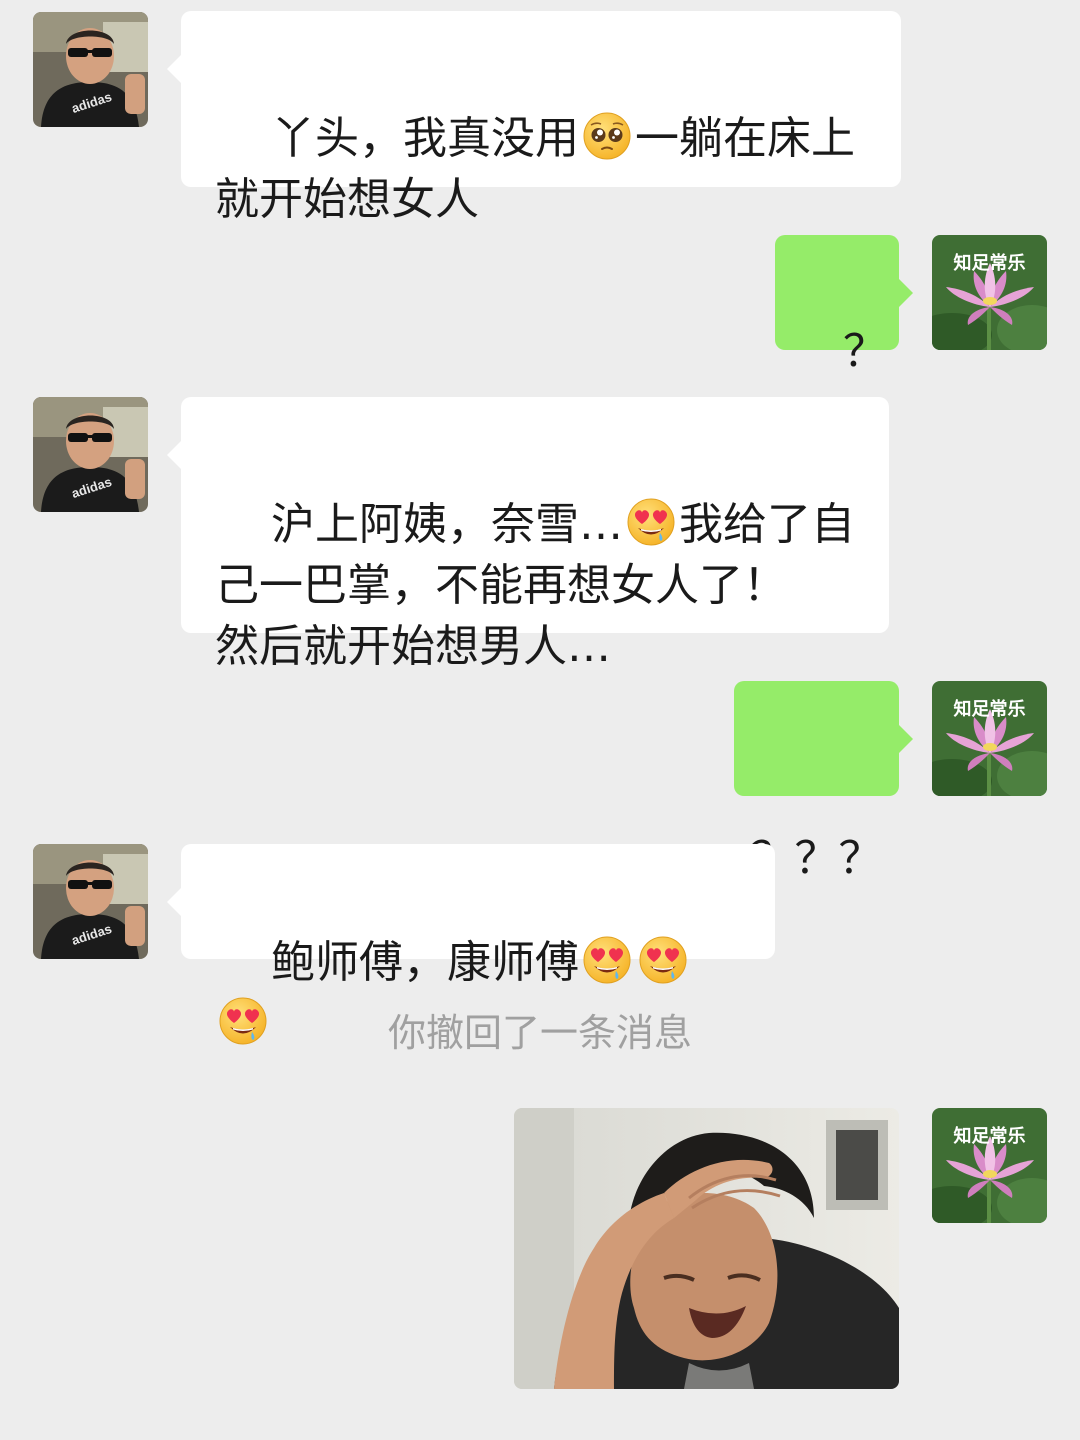 The width and height of the screenshot is (1080, 1440). What do you see at coordinates (424, 138) in the screenshot?
I see `message-text: 丫头，我真没用` at bounding box center [424, 138].